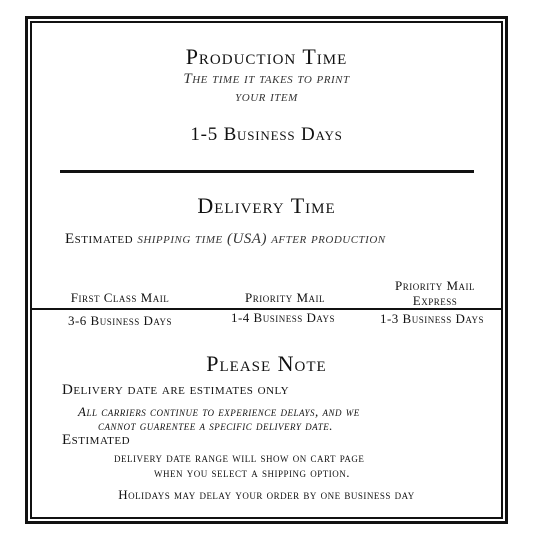  Describe the element at coordinates (283, 317) in the screenshot. I see `option-priority-time: 1-4 Business Days` at that location.